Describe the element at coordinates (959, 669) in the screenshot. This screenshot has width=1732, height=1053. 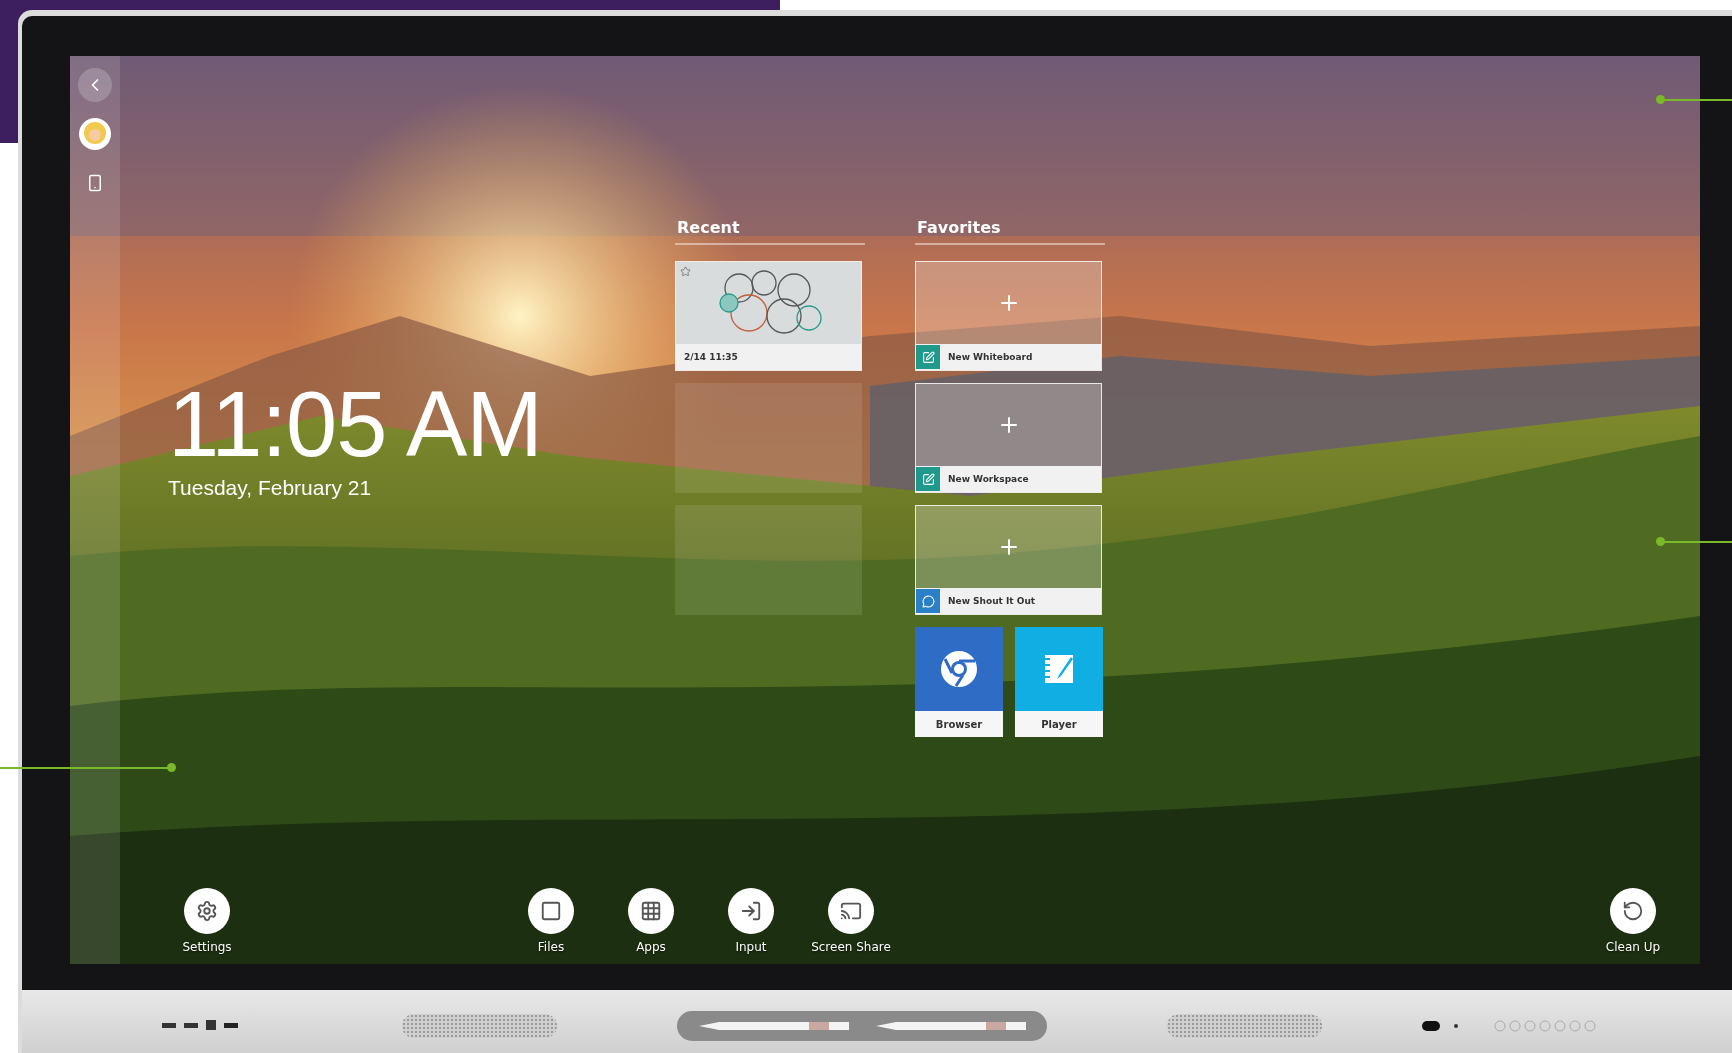
I see `browser-icon` at that location.